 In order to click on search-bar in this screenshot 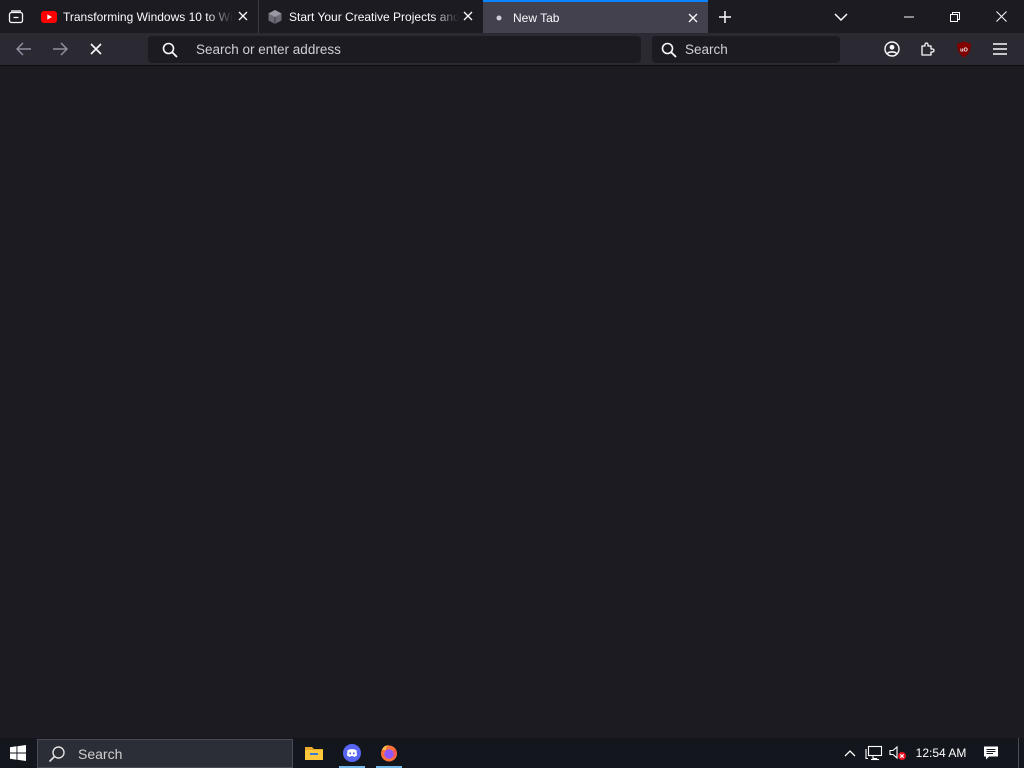, I will do `click(746, 49)`.